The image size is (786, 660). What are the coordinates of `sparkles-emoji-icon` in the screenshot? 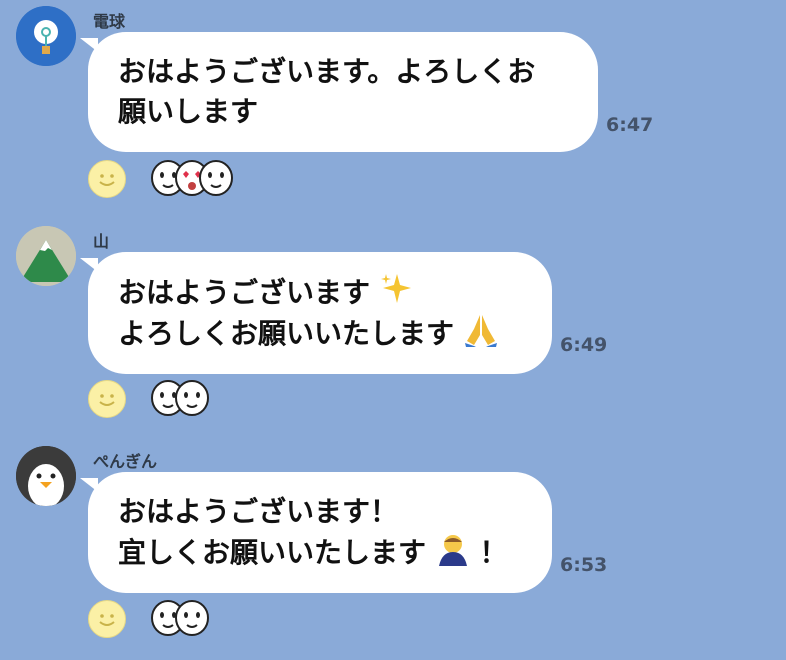 It's located at (395, 288).